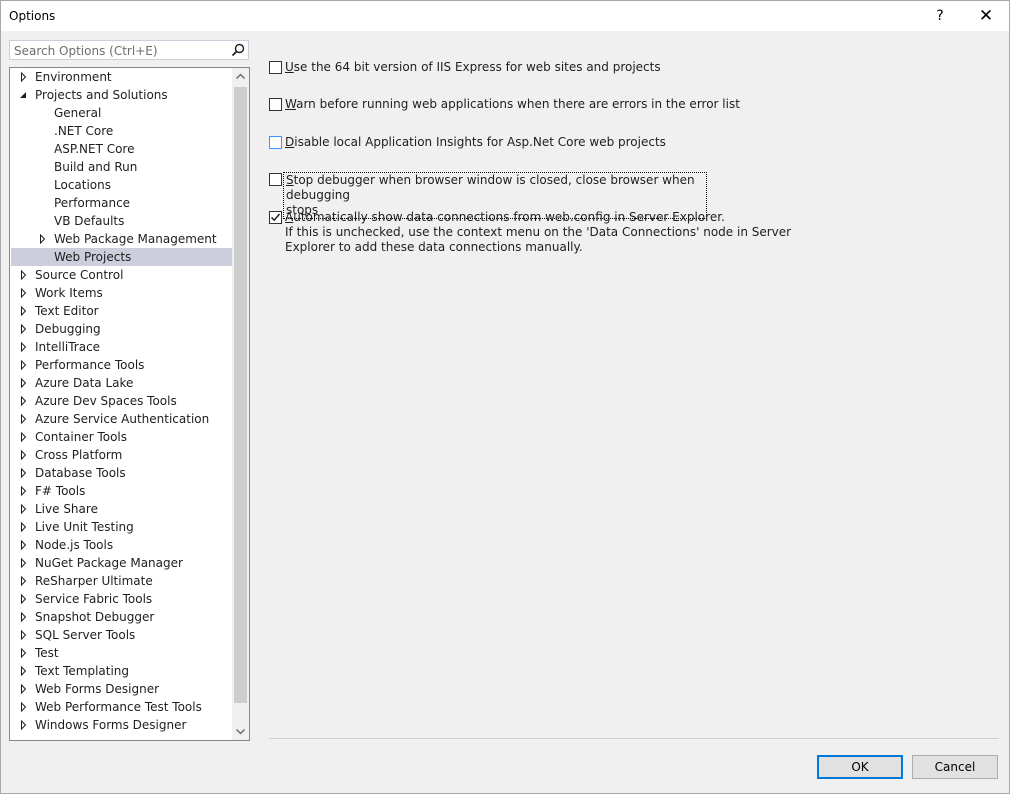  Describe the element at coordinates (121, 275) in the screenshot. I see `tree-item-source-control: Source Control` at that location.